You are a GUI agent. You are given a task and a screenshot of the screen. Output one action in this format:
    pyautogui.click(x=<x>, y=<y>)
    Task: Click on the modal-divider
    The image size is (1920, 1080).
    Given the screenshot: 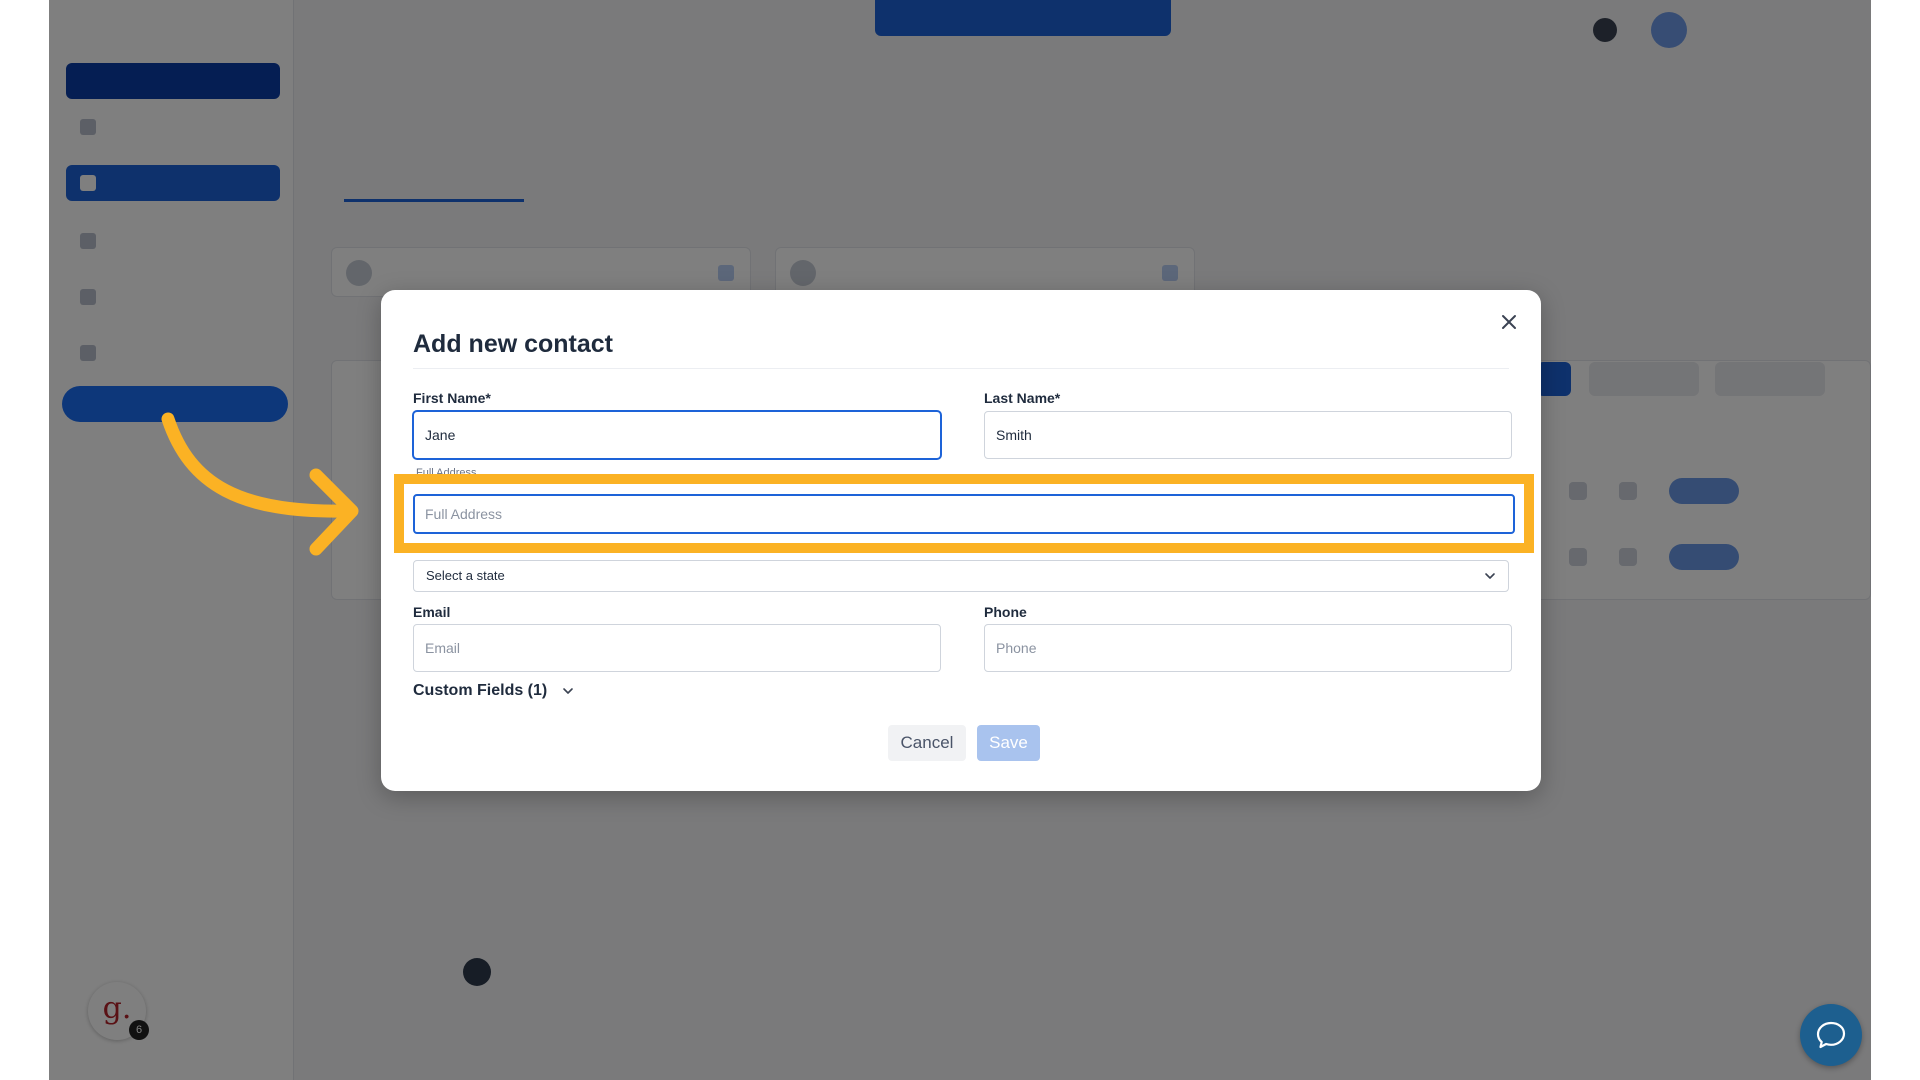 What is the action you would take?
    pyautogui.click(x=961, y=368)
    